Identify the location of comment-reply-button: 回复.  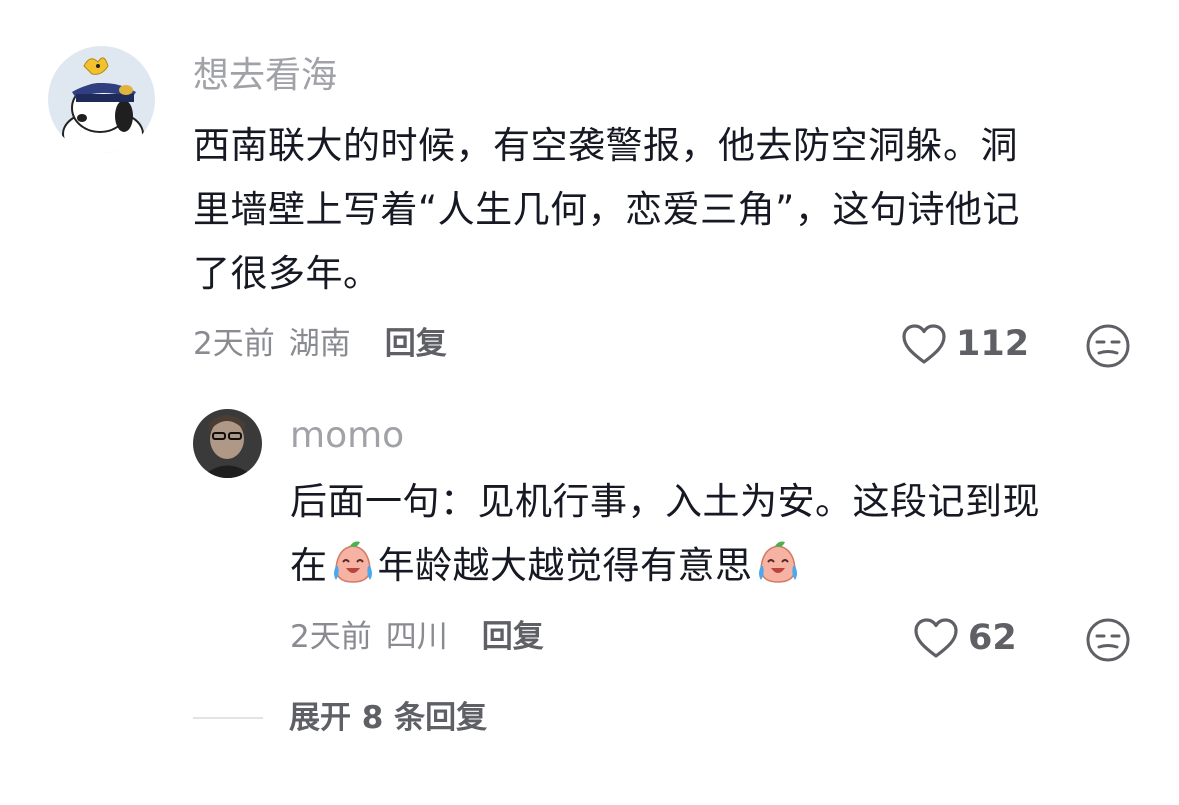
(416, 344).